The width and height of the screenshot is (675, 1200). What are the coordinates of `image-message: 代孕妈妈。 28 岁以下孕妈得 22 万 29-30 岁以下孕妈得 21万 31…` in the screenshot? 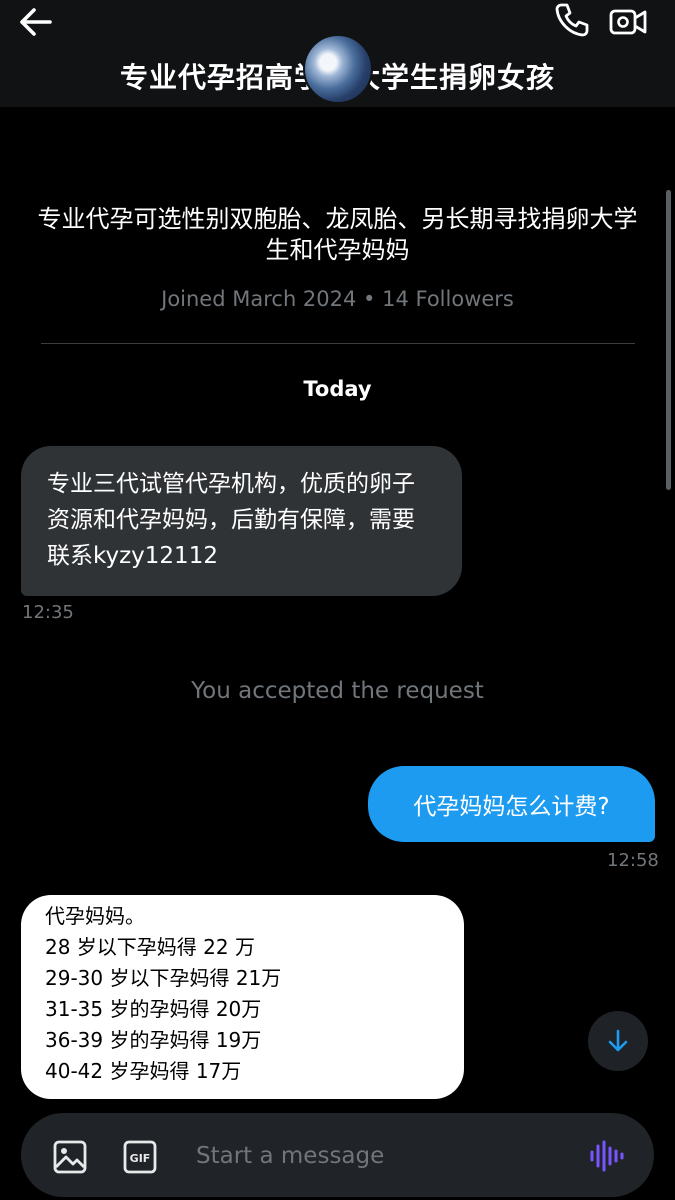 It's located at (242, 997).